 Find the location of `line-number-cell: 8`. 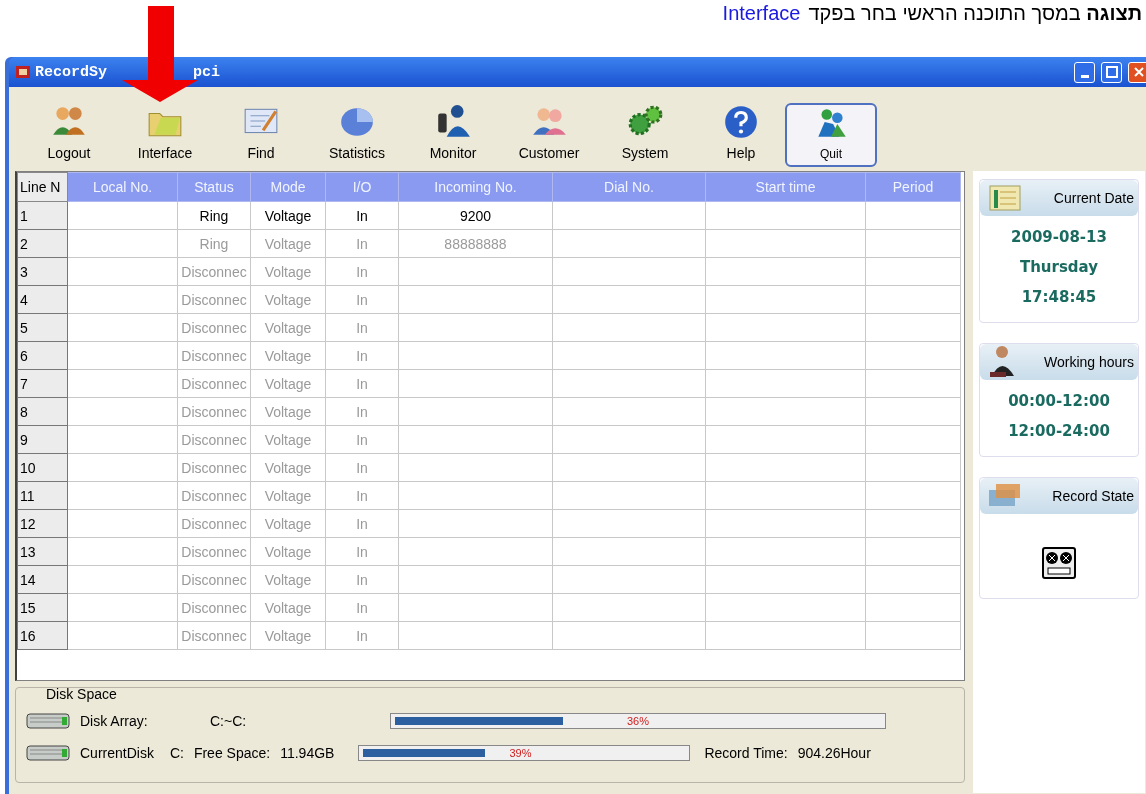

line-number-cell: 8 is located at coordinates (42, 411).